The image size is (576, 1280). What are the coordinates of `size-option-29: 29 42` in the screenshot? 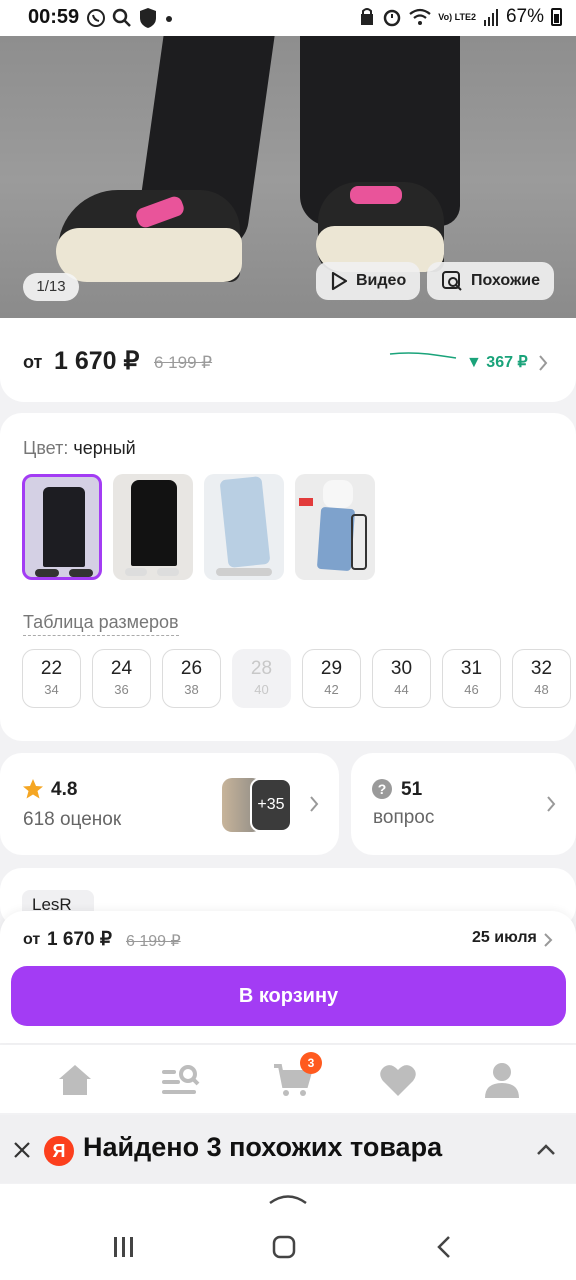 It's located at (331, 678).